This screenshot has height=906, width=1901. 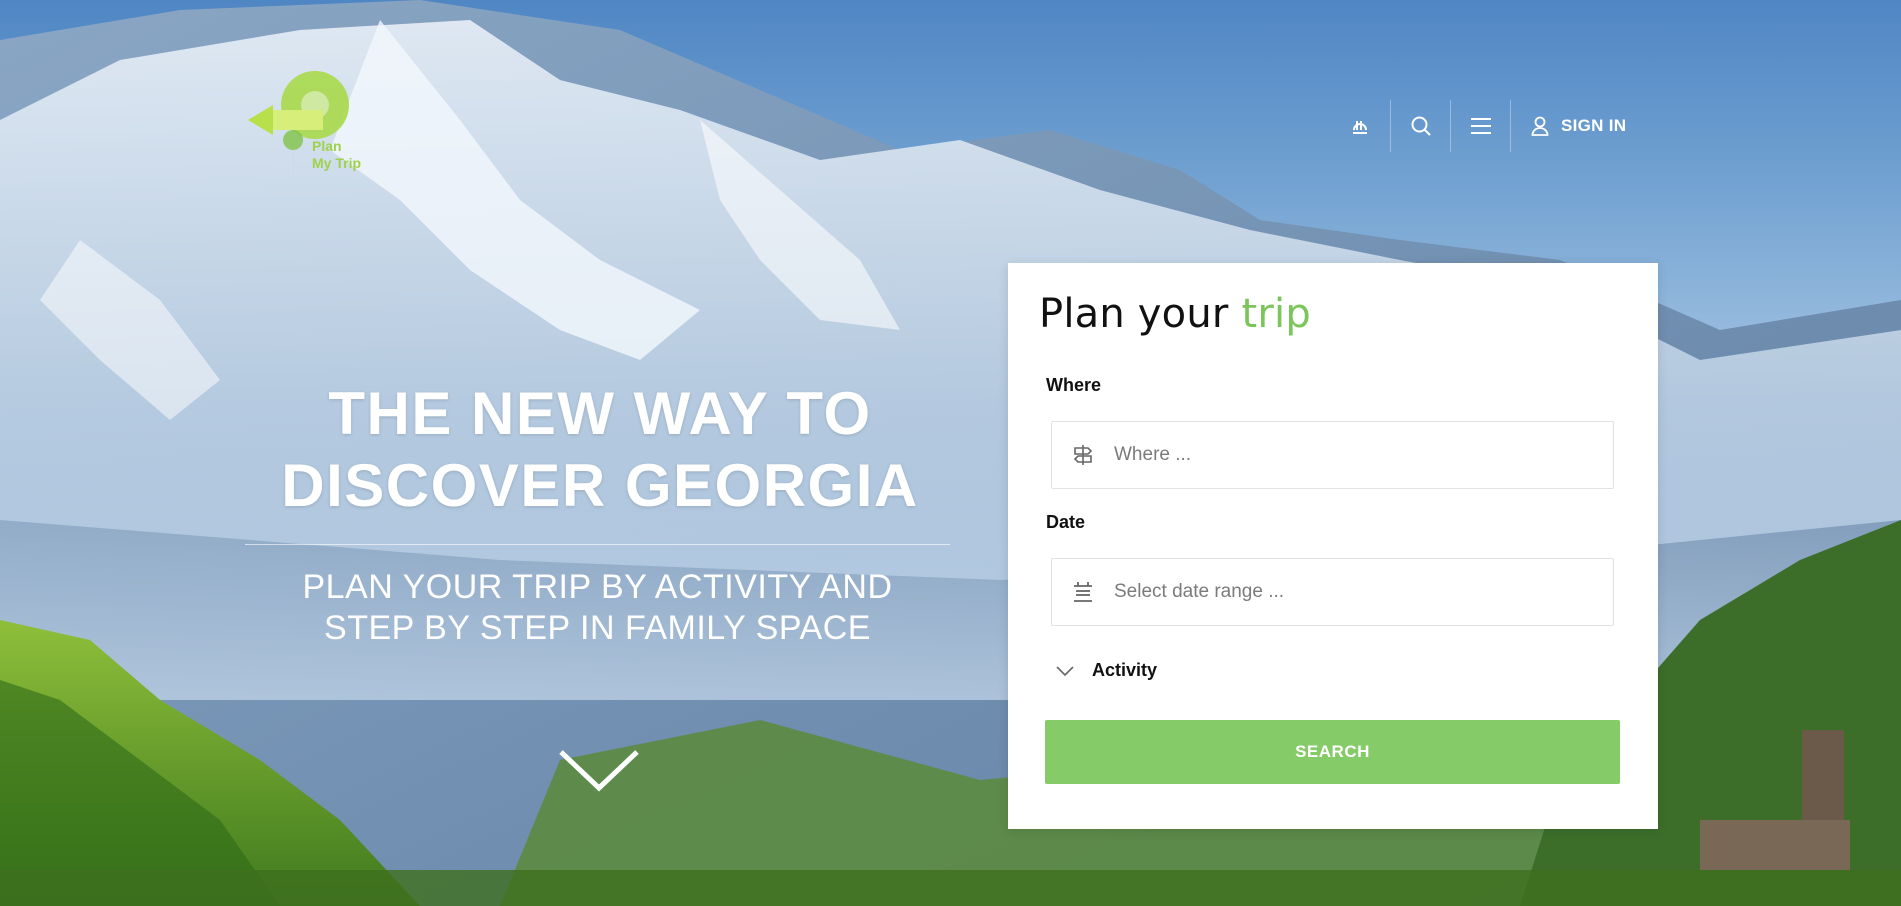 I want to click on subline-line-1: PLAN YOUR TRIP BY ACTIVITY AND, so click(x=597, y=587).